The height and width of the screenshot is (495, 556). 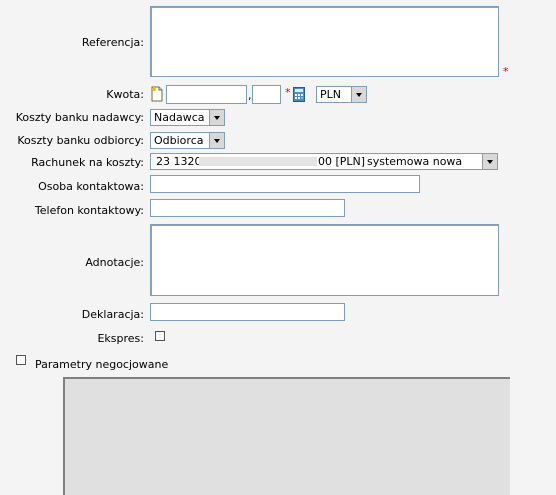 What do you see at coordinates (80, 140) in the screenshot?
I see `koszty-odbiorcy-label: Koszty banku odbiorcy:` at bounding box center [80, 140].